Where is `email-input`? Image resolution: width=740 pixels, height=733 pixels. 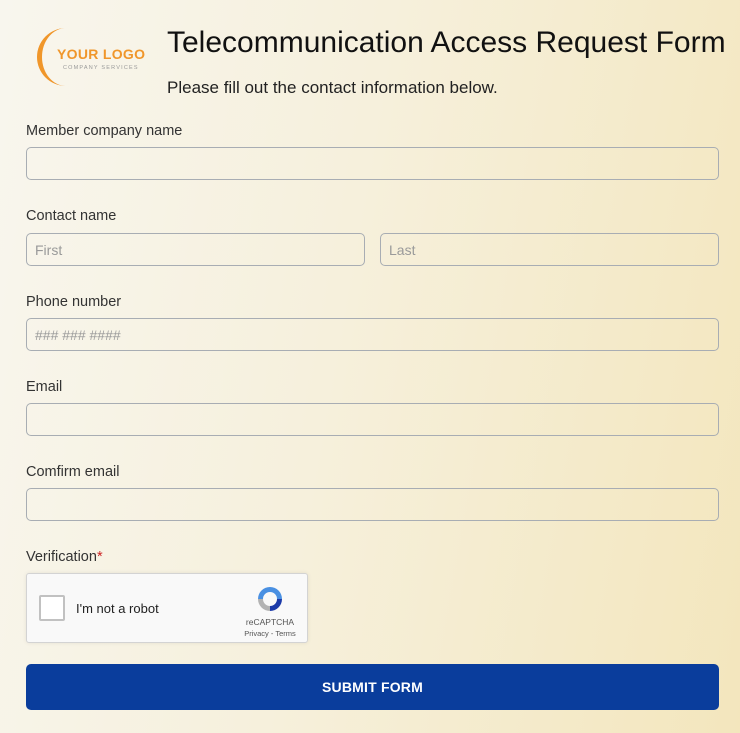 email-input is located at coordinates (372, 419).